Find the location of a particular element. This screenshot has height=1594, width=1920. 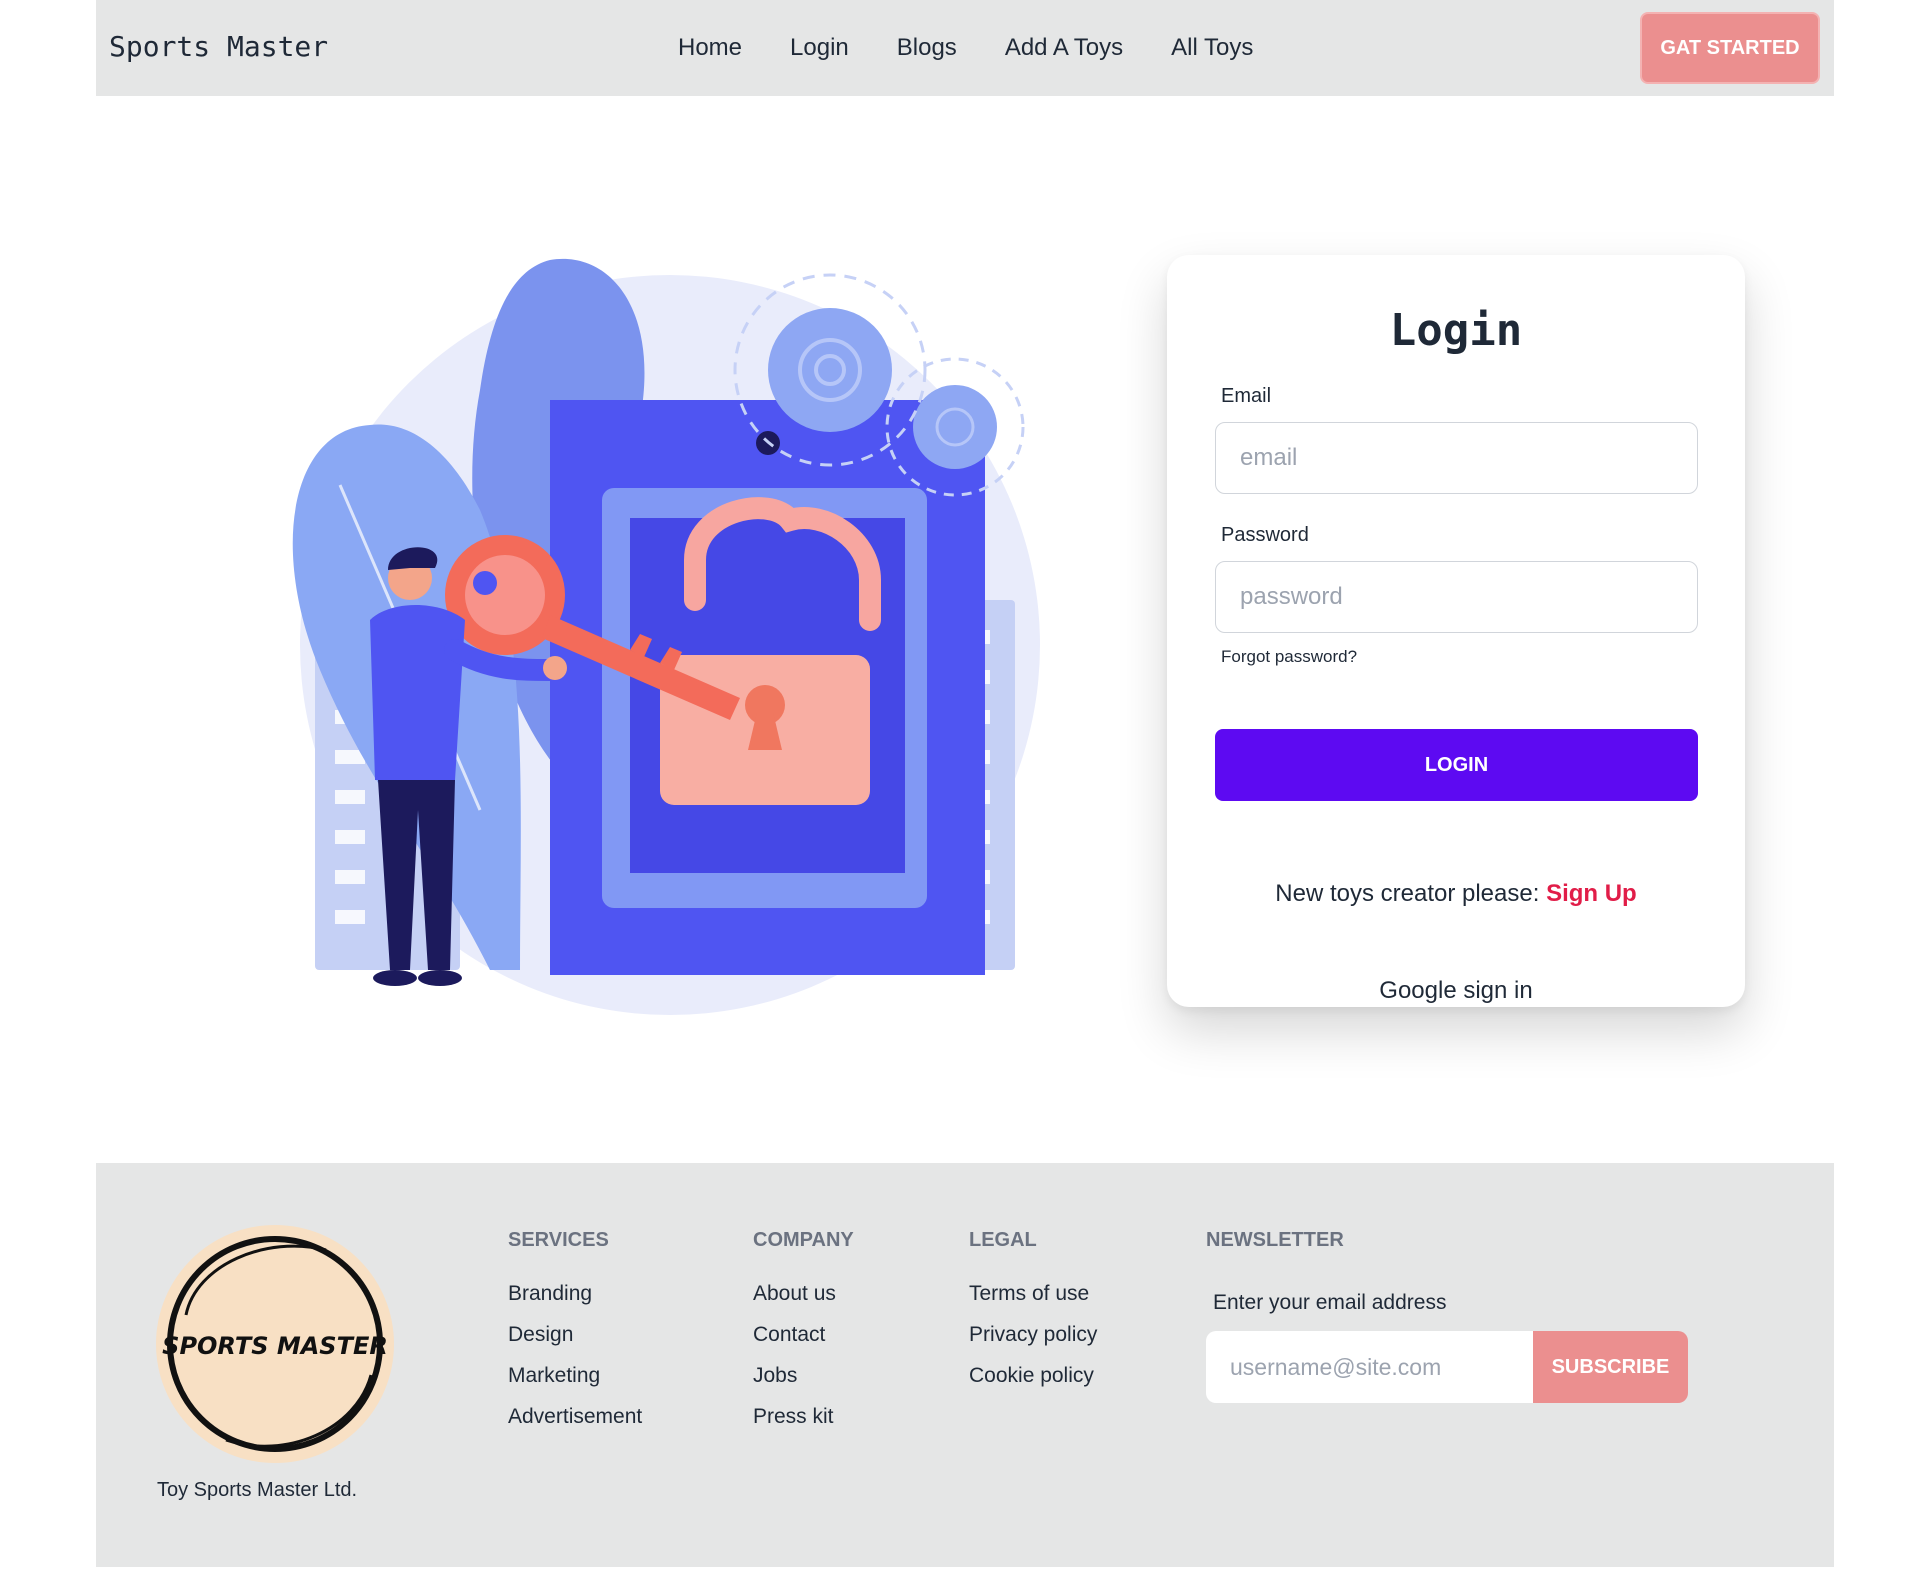

login-button: LOGIN is located at coordinates (1456, 765).